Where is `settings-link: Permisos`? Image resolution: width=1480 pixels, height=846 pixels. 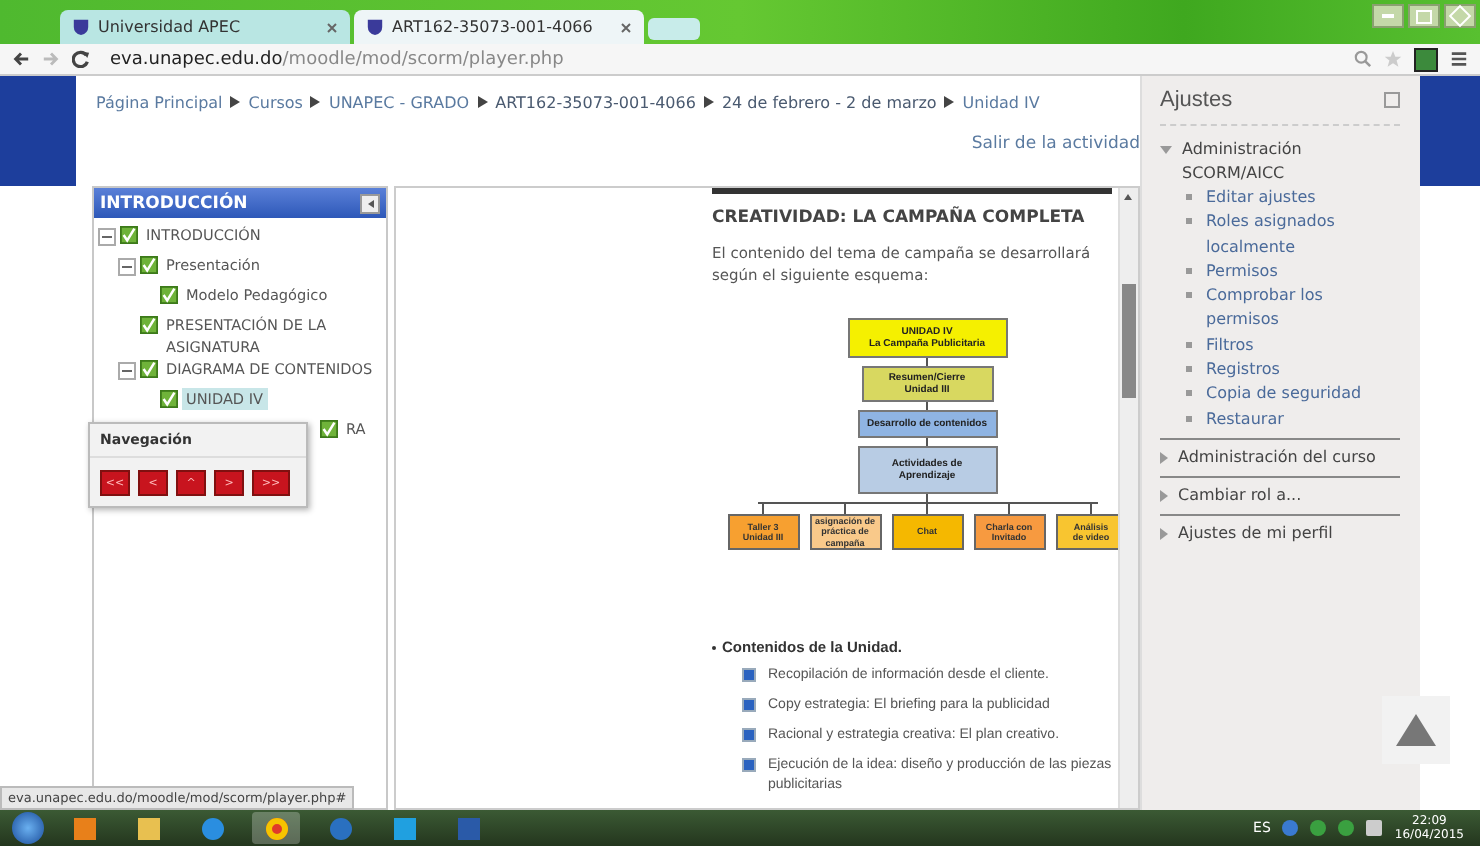 settings-link: Permisos is located at coordinates (1242, 272).